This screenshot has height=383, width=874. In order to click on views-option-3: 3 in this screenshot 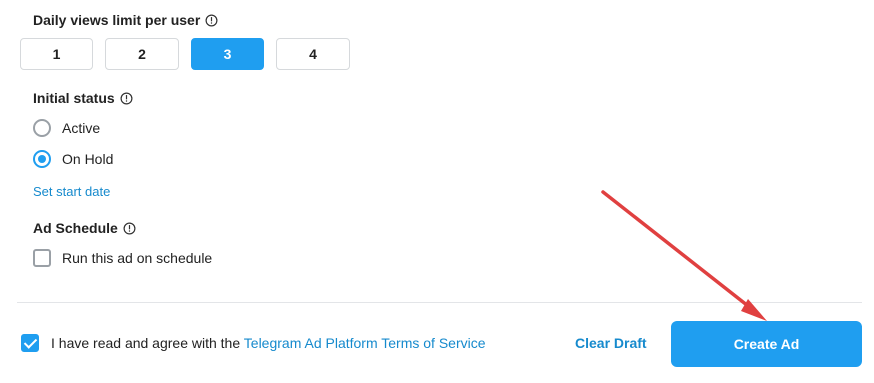, I will do `click(227, 54)`.